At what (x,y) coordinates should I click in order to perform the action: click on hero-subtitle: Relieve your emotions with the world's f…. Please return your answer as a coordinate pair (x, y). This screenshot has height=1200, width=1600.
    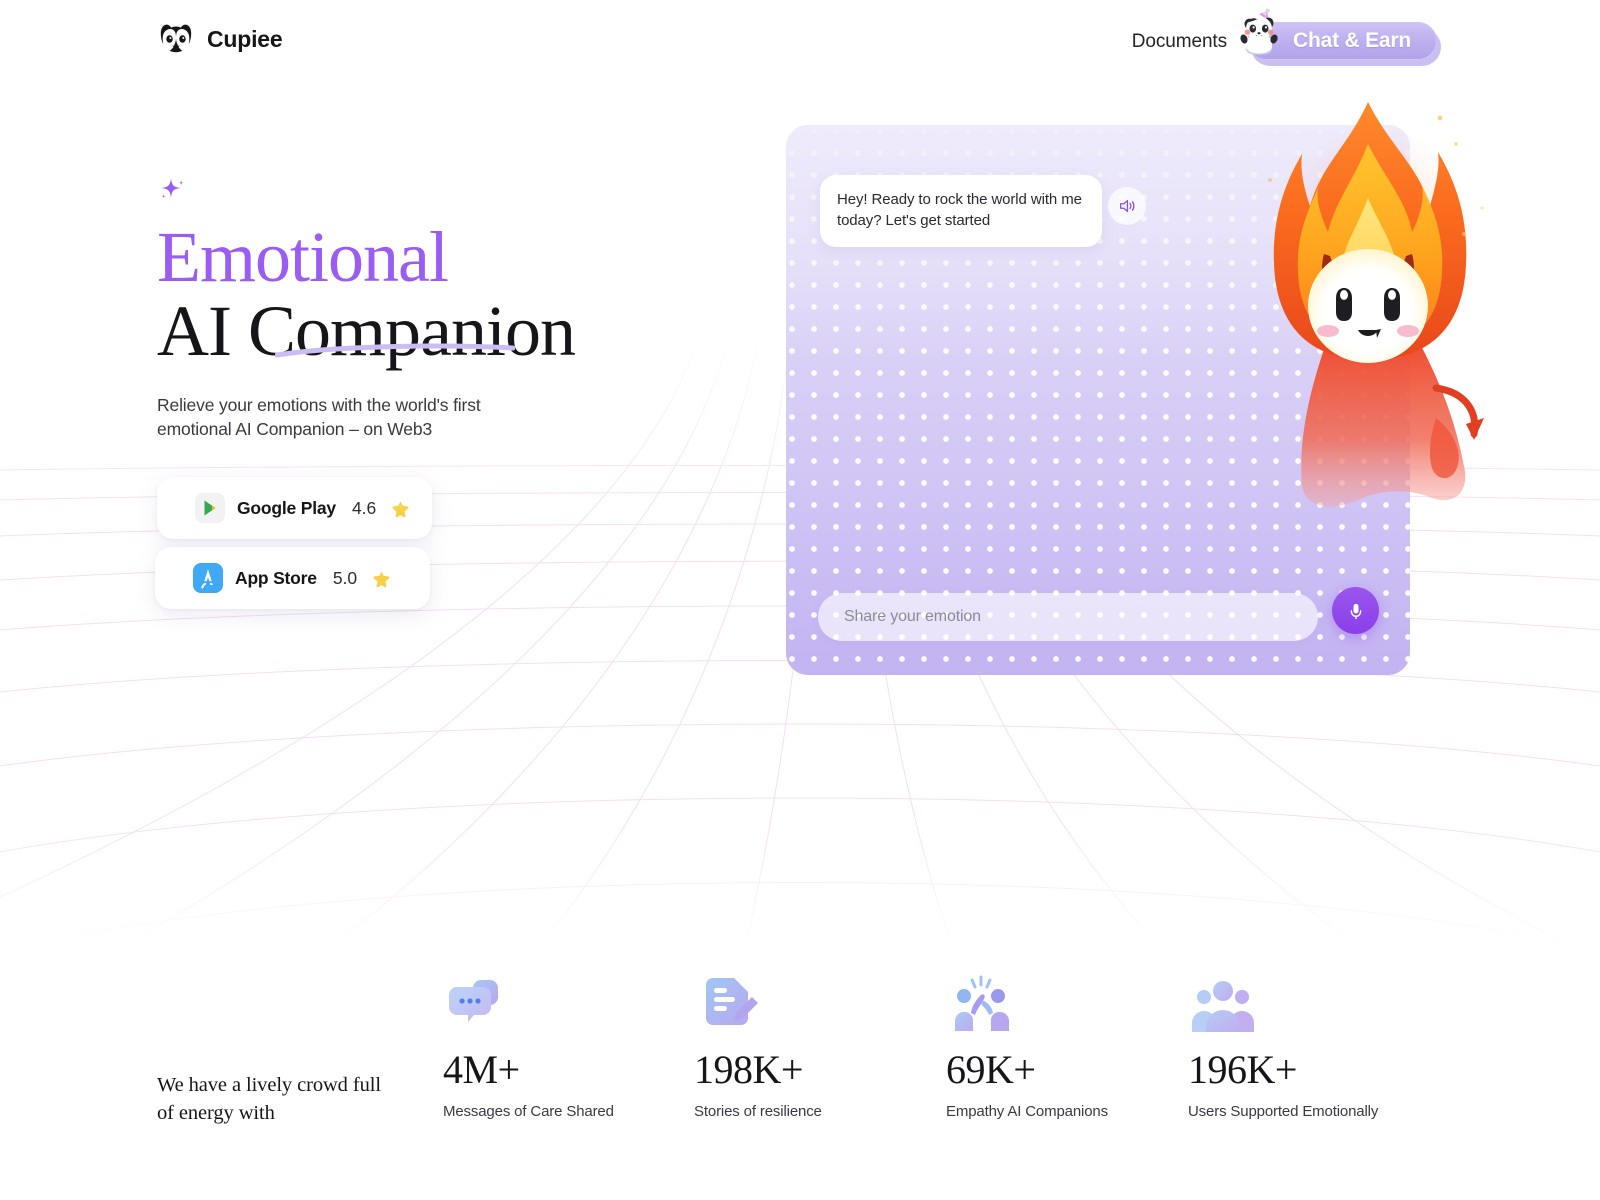
    Looking at the image, I should click on (319, 417).